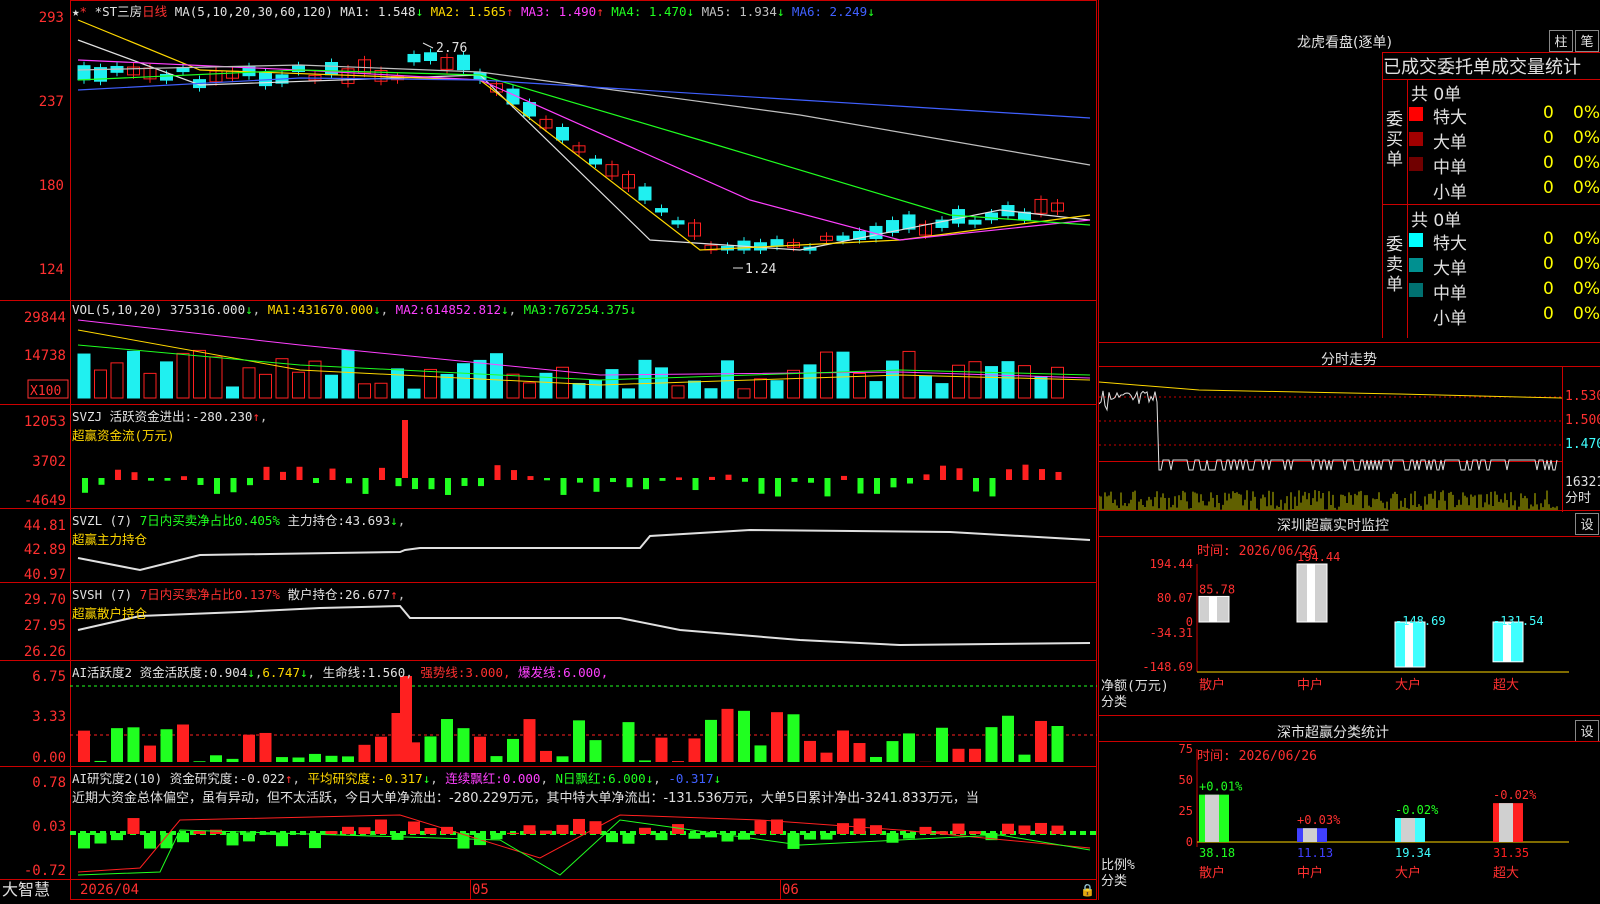 The width and height of the screenshot is (1600, 904). I want to click on row-name: 特大, so click(1450, 241).